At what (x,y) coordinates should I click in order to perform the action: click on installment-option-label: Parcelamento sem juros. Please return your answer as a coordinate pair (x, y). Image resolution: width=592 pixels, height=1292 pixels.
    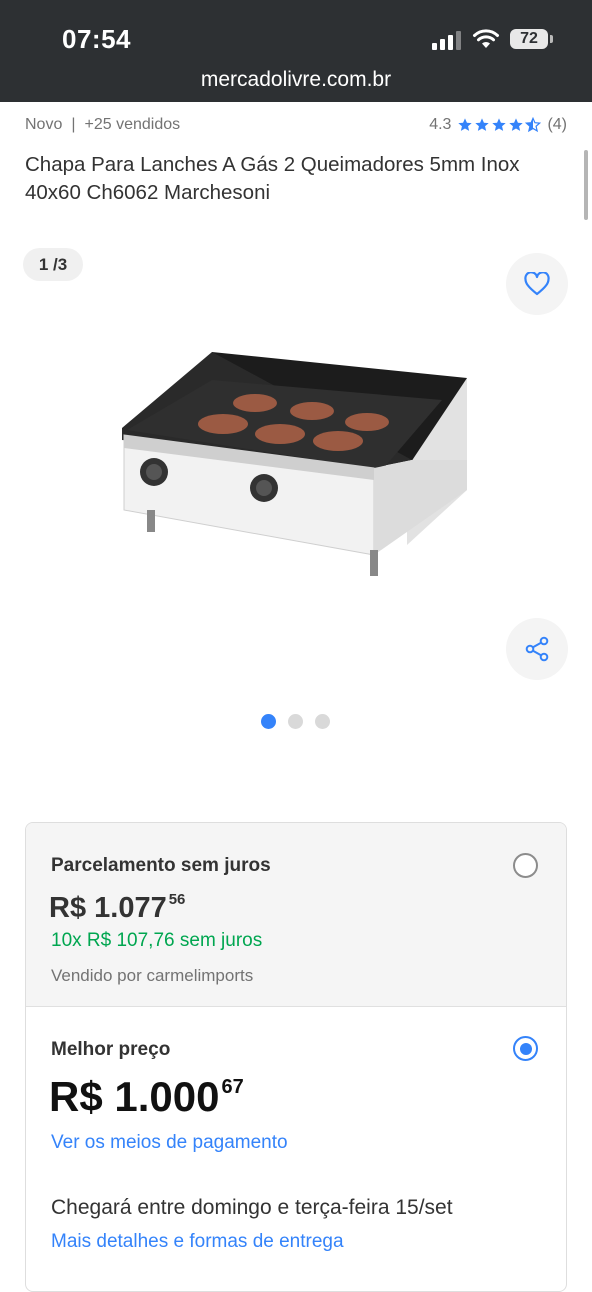
    Looking at the image, I should click on (161, 865).